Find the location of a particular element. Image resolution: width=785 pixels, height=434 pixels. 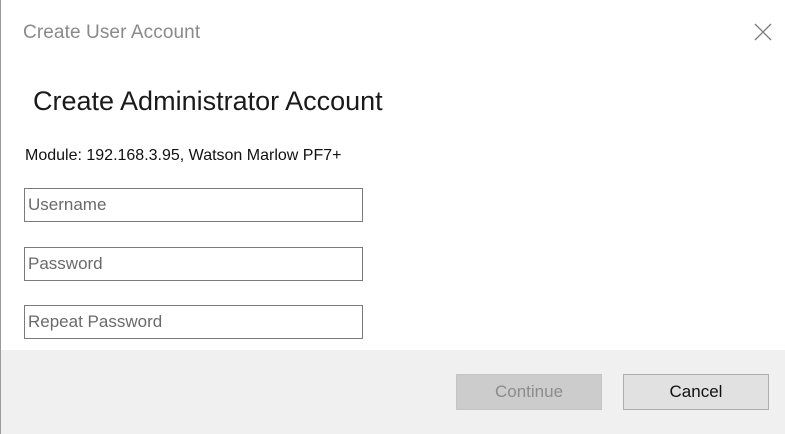

module-info: Module: 192.168.3.95, Watson Marlow PF7+ is located at coordinates (183, 155).